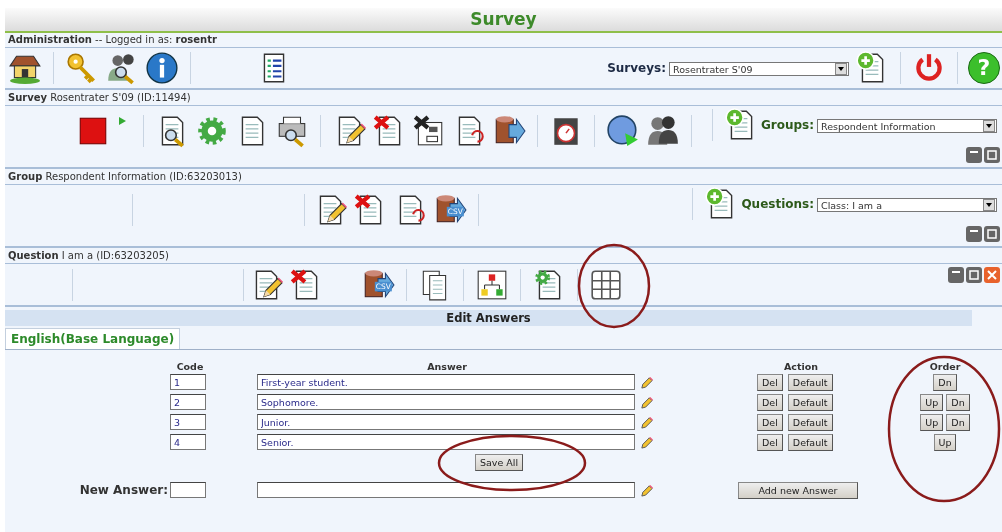  I want to click on groups-label: Groups:, so click(787, 125).